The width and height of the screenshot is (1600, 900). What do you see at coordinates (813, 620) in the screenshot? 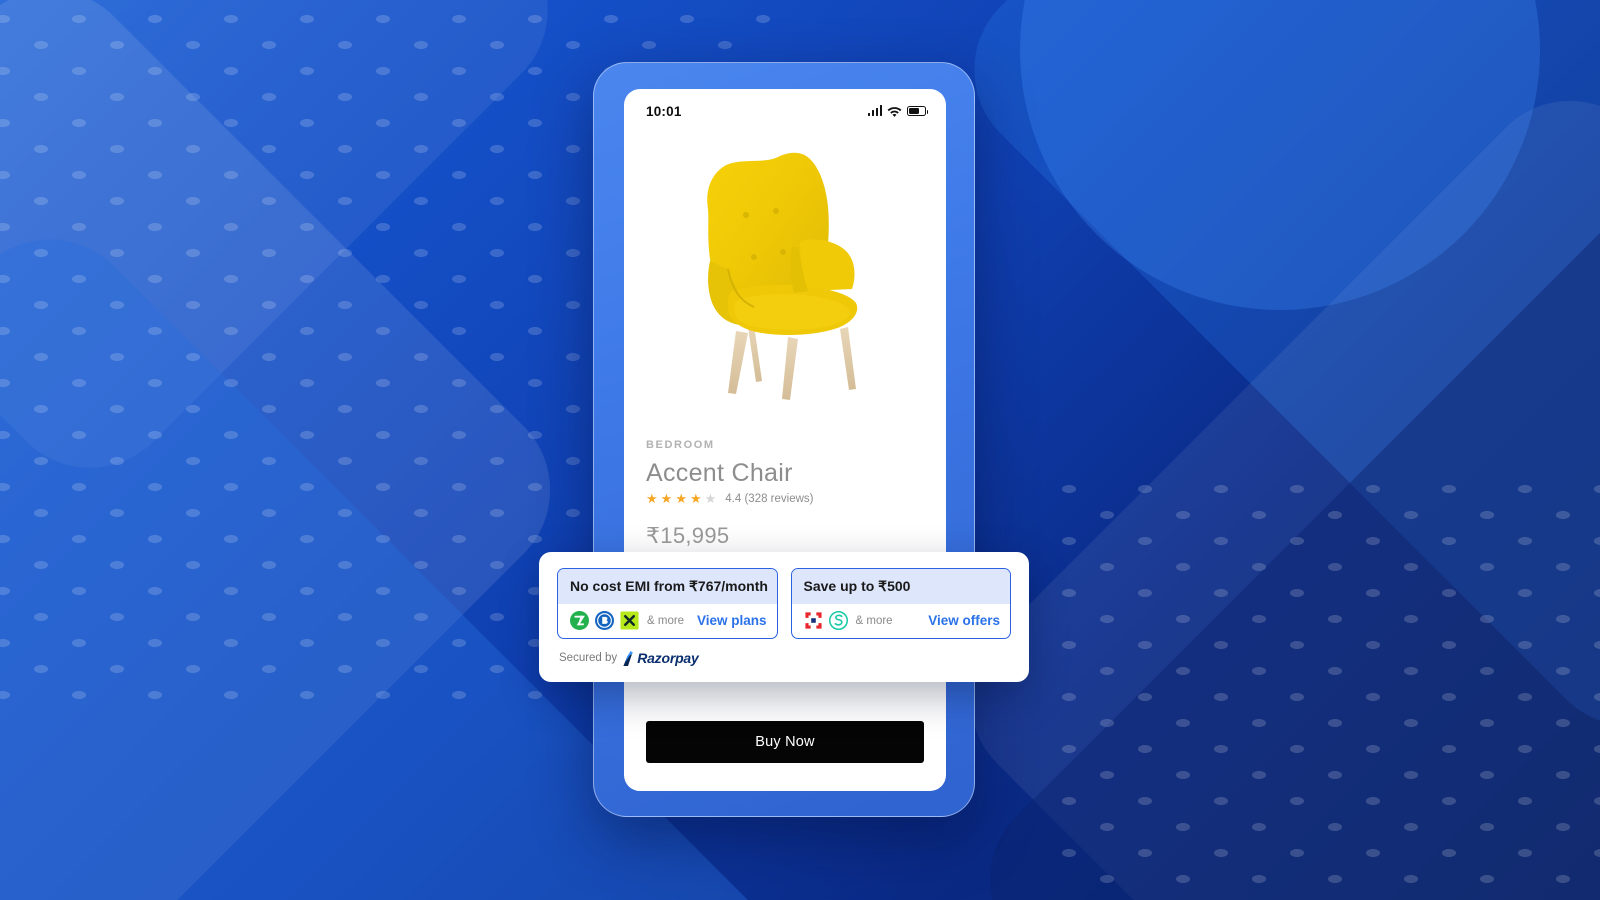
I see `kotak-bank-icon` at bounding box center [813, 620].